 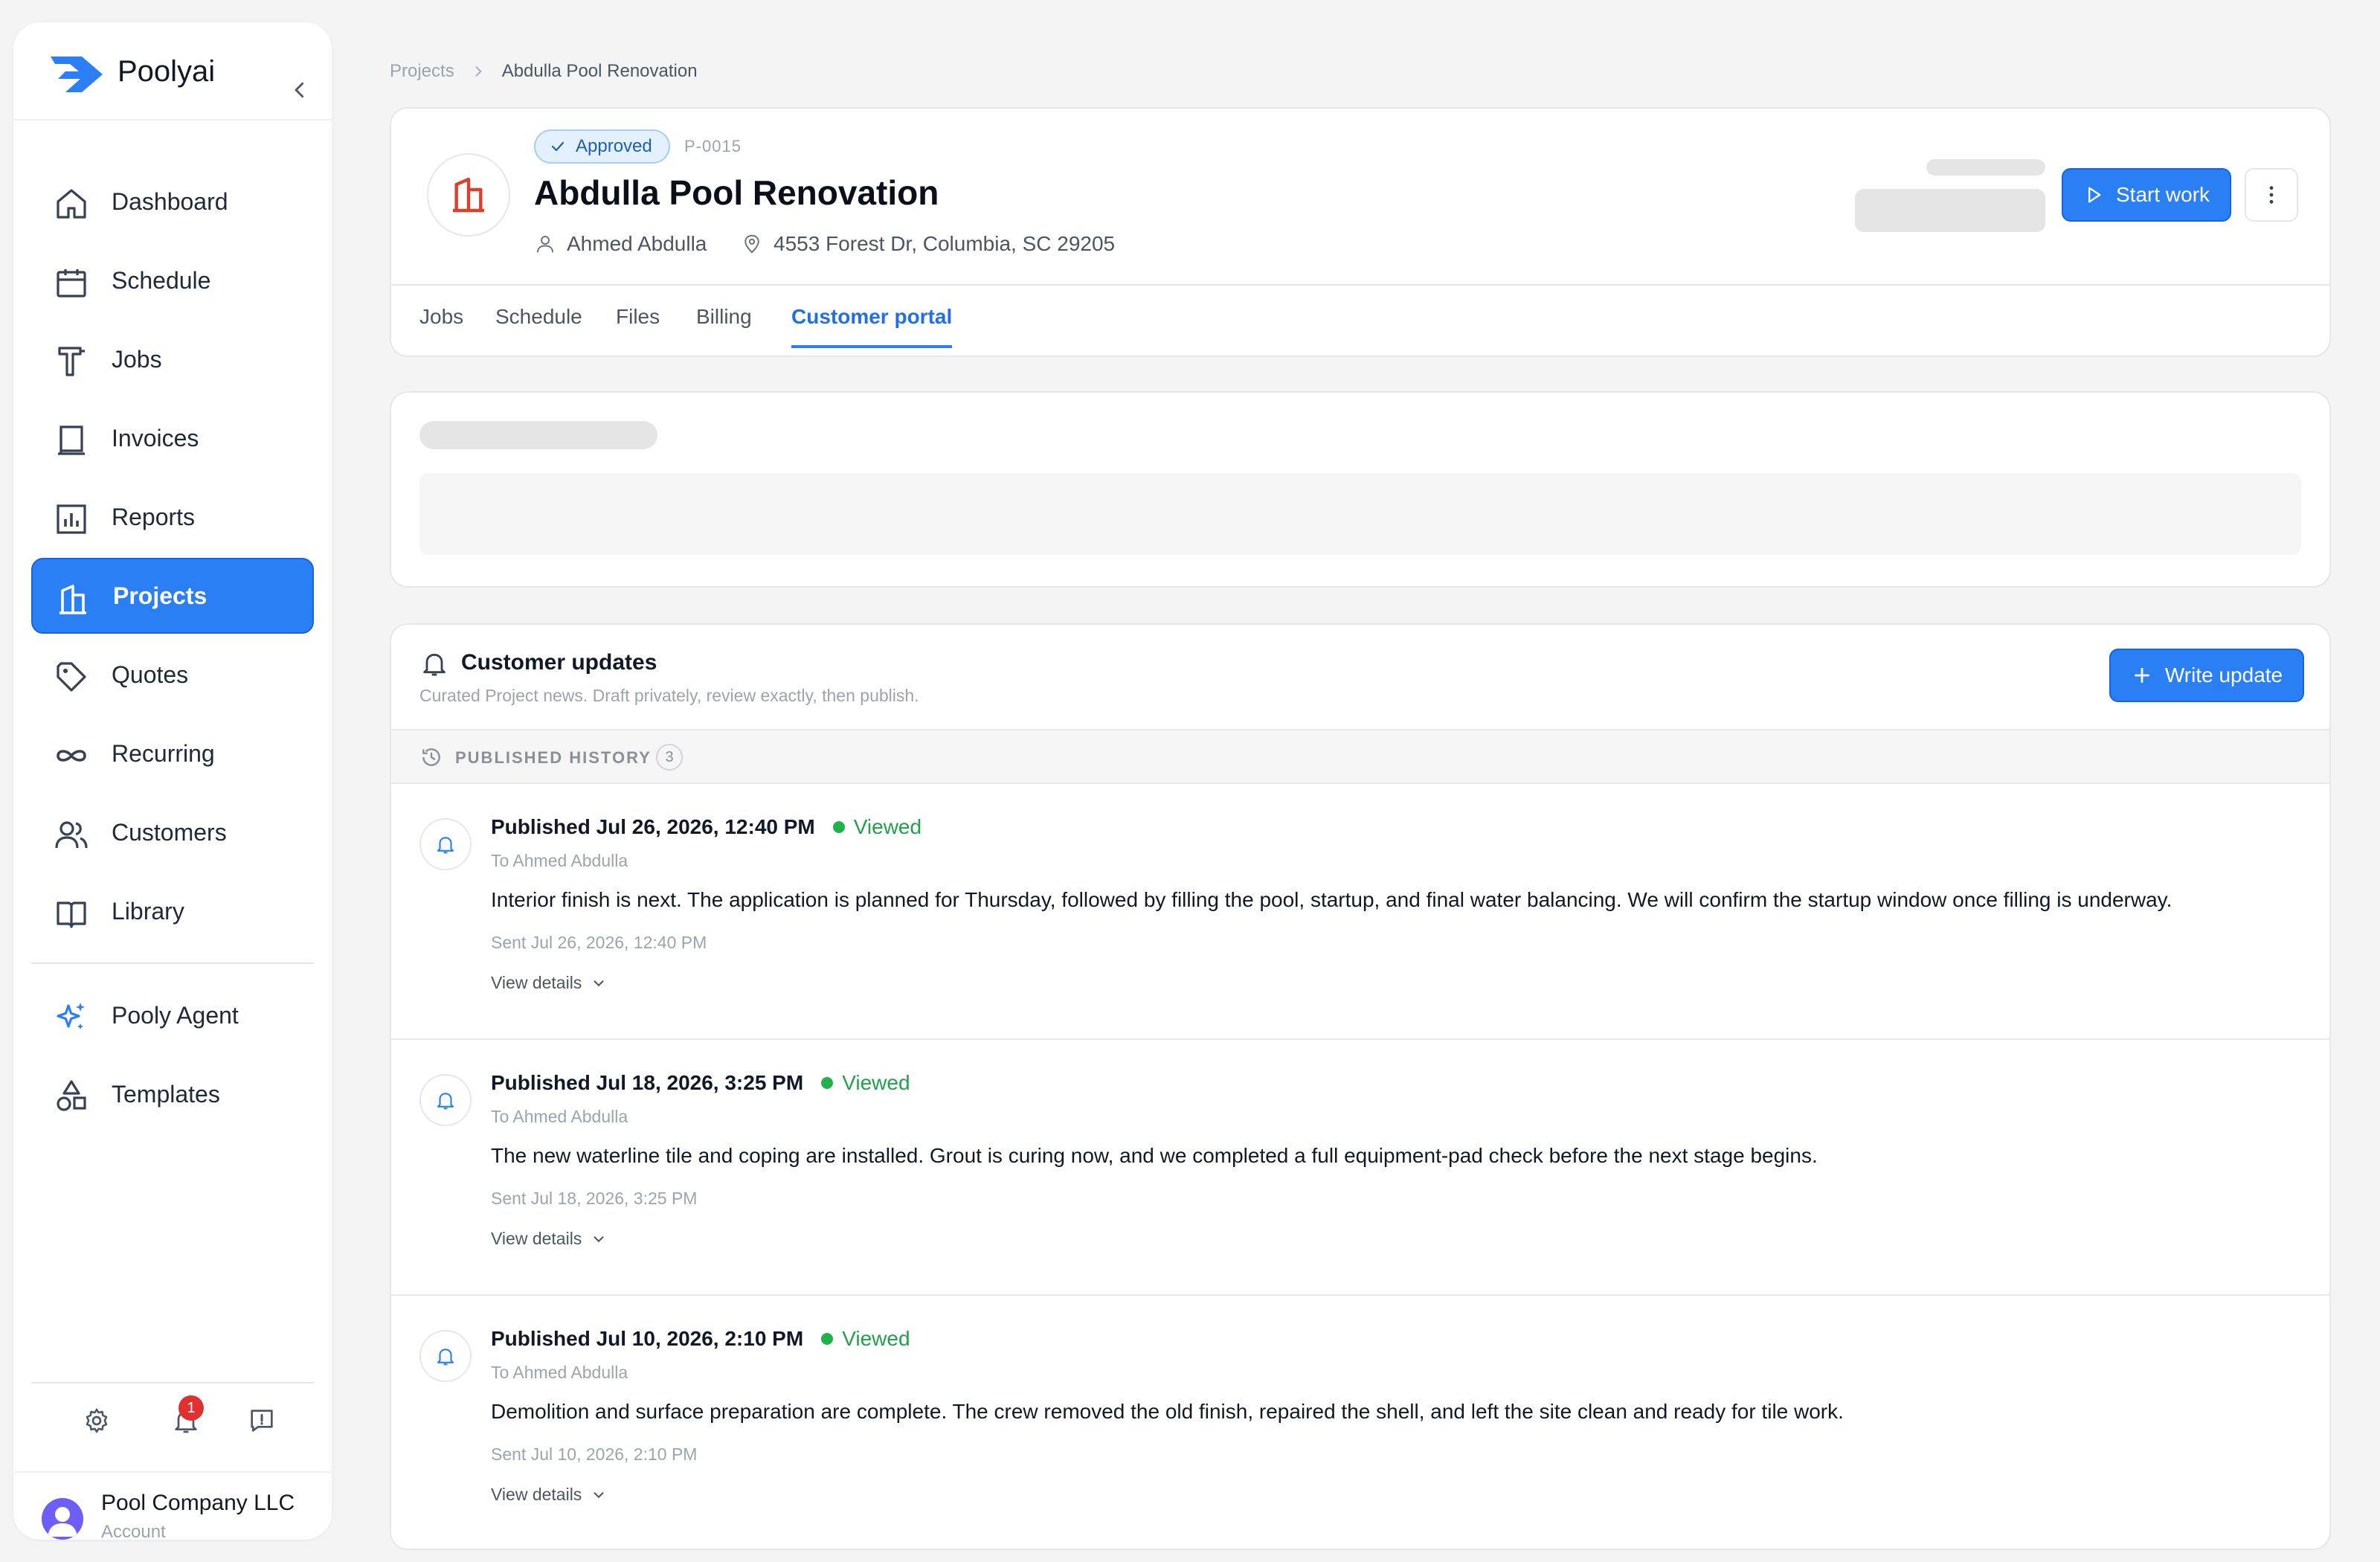 What do you see at coordinates (928, 244) in the screenshot?
I see `project-address: 4553 Forest Dr, Columbia, SC 29205` at bounding box center [928, 244].